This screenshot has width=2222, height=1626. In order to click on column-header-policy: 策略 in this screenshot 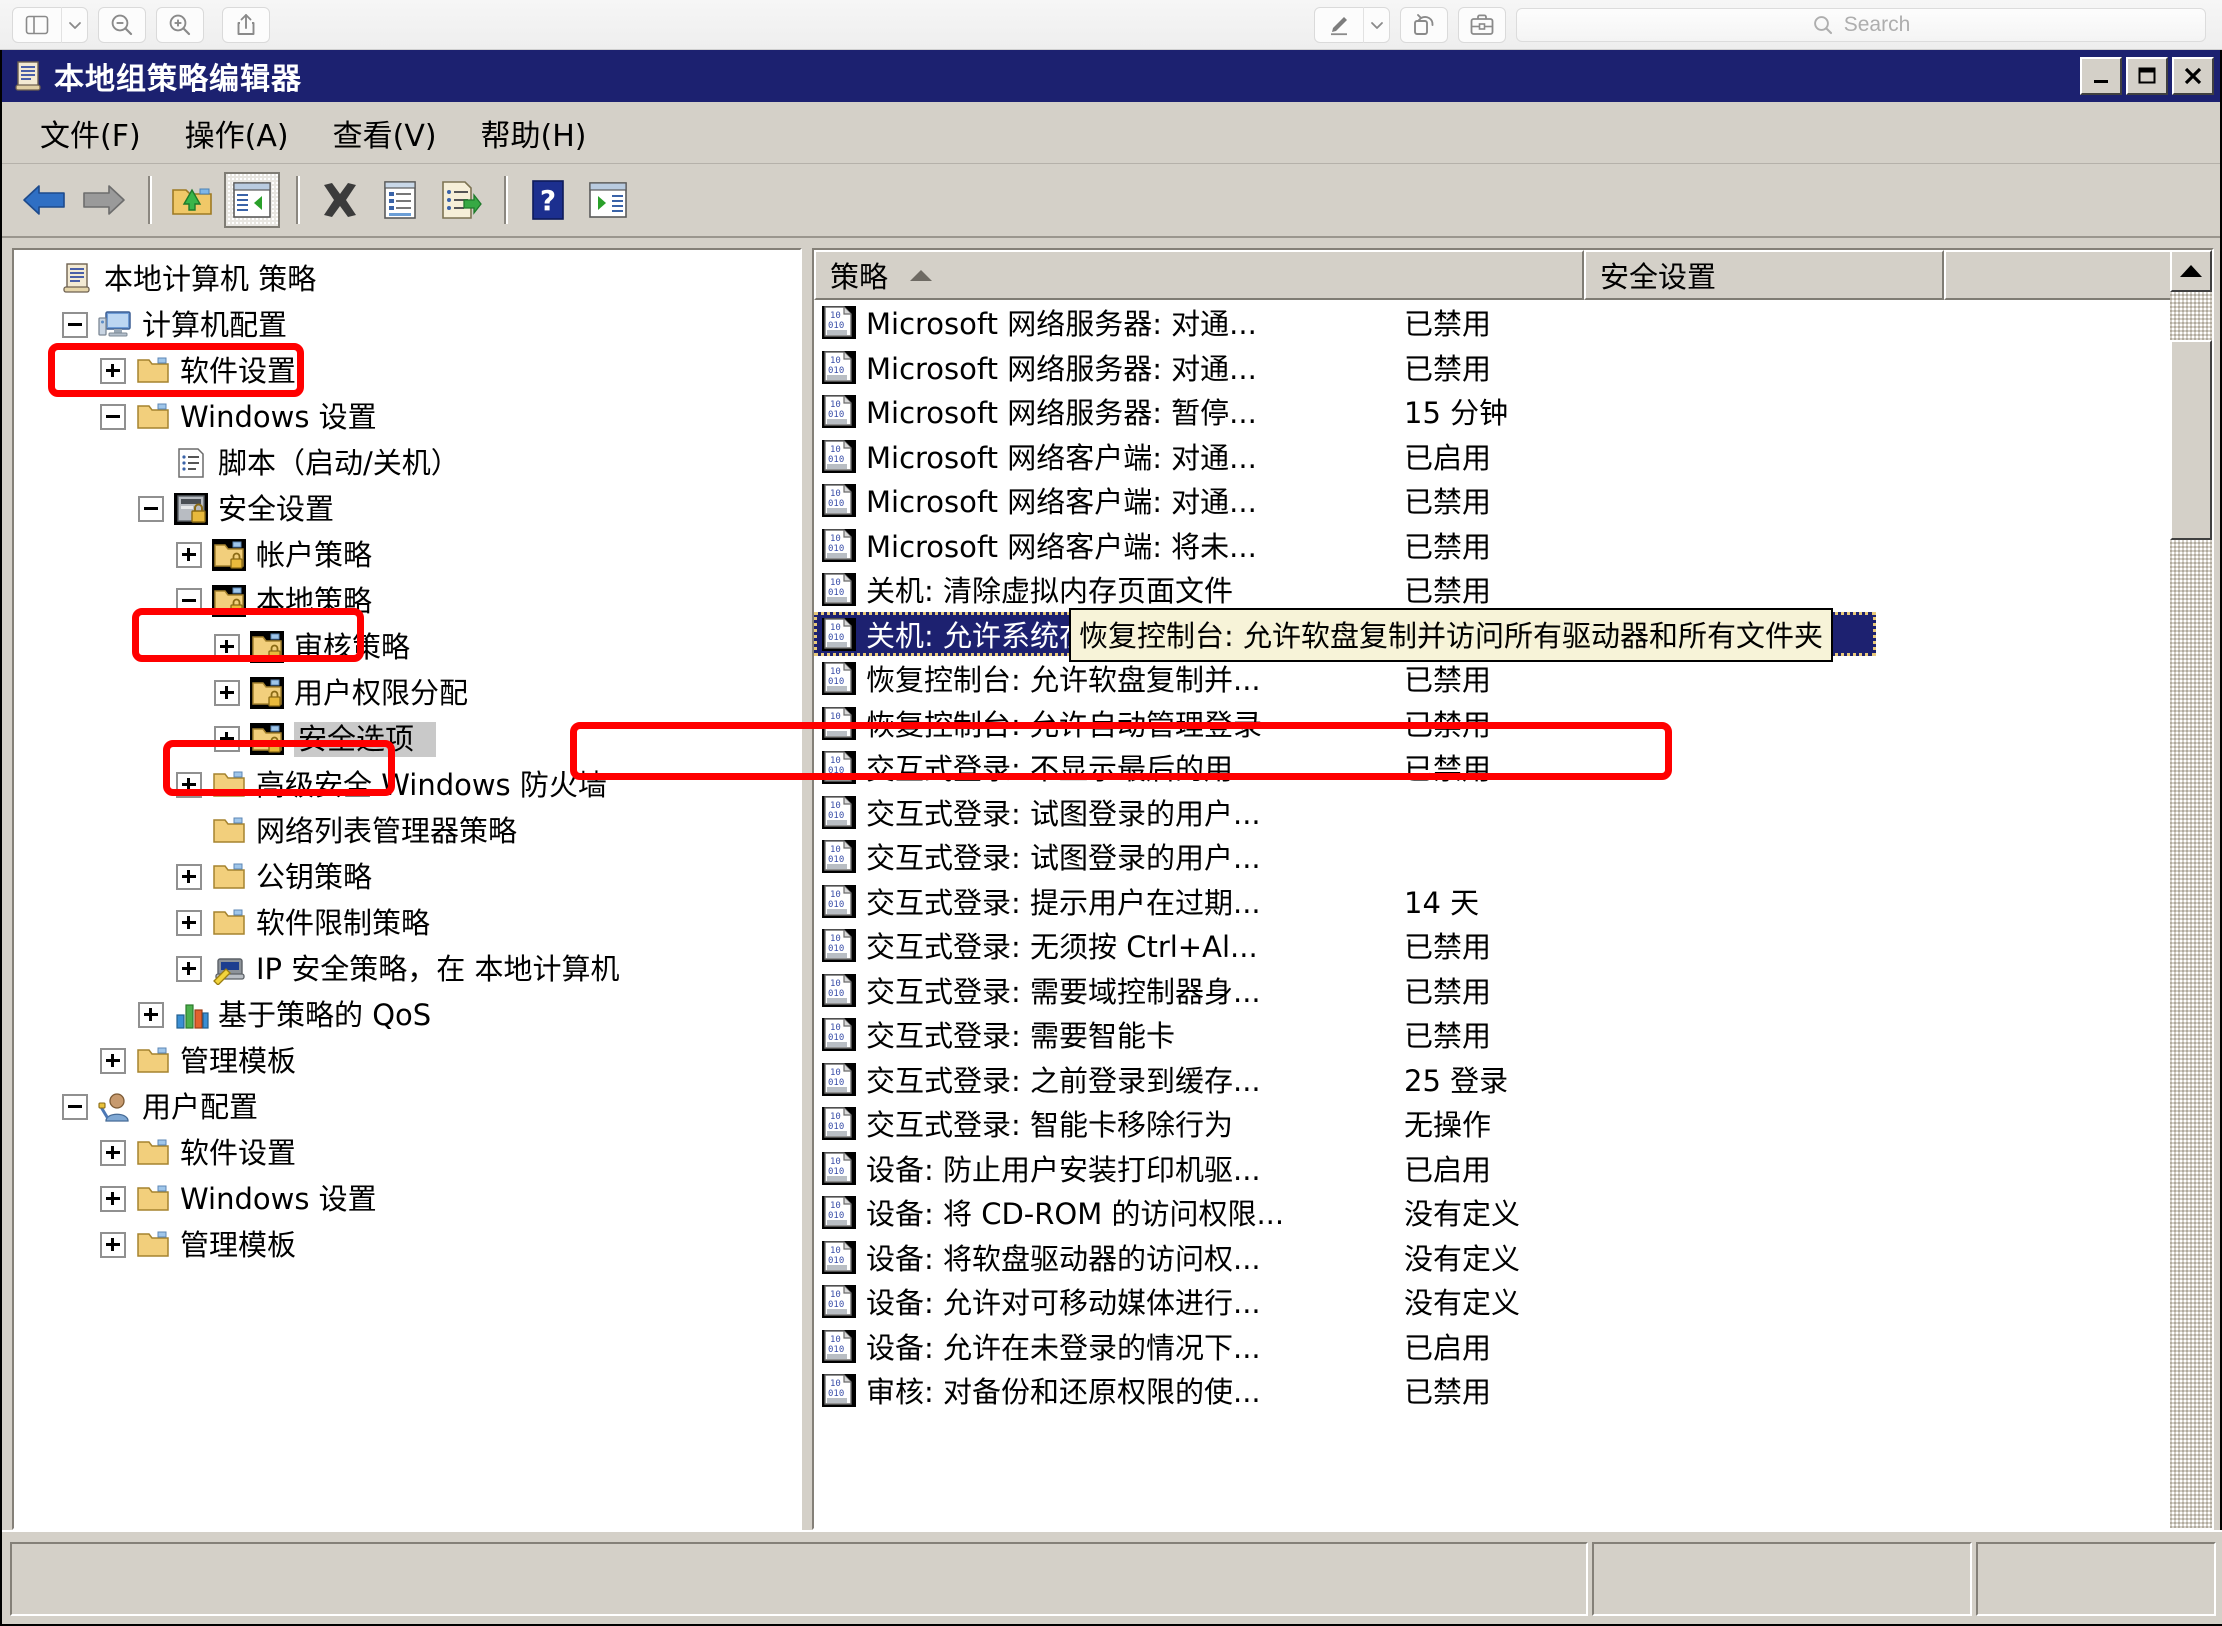, I will do `click(1199, 275)`.